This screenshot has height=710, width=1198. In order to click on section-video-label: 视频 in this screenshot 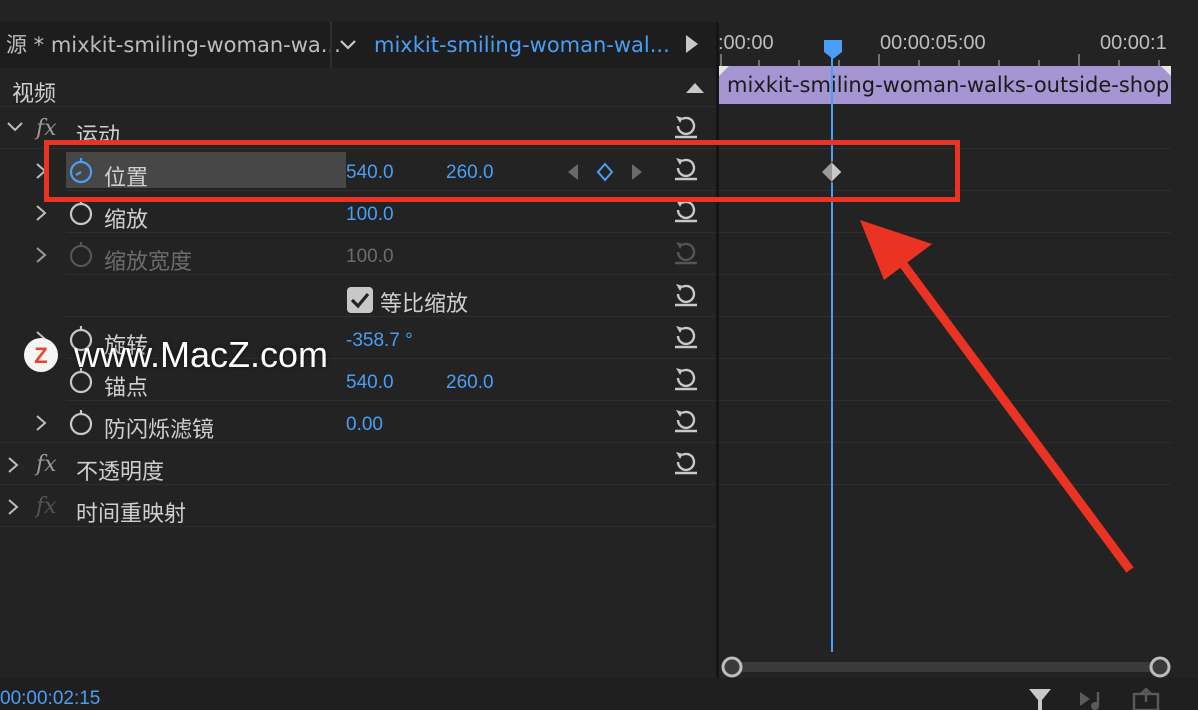, I will do `click(34, 94)`.